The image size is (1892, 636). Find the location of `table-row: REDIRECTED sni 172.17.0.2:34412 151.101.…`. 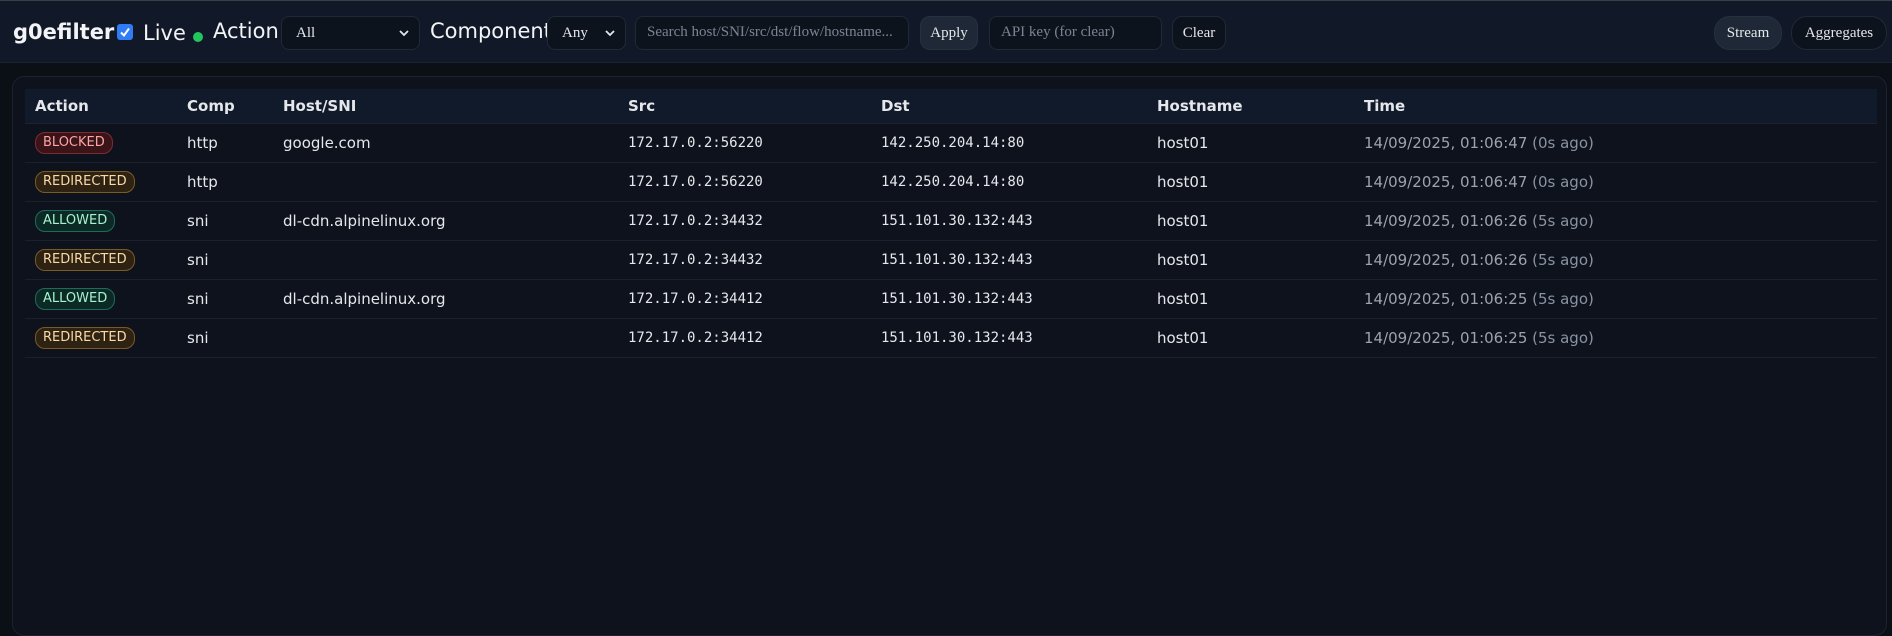

table-row: REDIRECTED sni 172.17.0.2:34412 151.101.… is located at coordinates (951, 337).